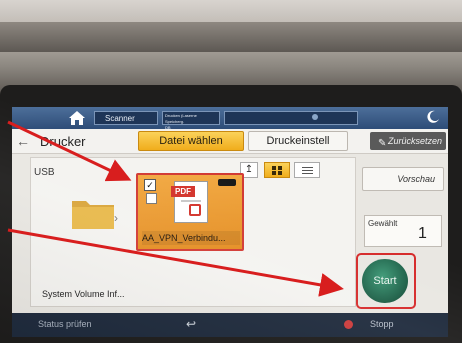  Describe the element at coordinates (69, 151) in the screenshot. I see `arrow-to-file` at that location.